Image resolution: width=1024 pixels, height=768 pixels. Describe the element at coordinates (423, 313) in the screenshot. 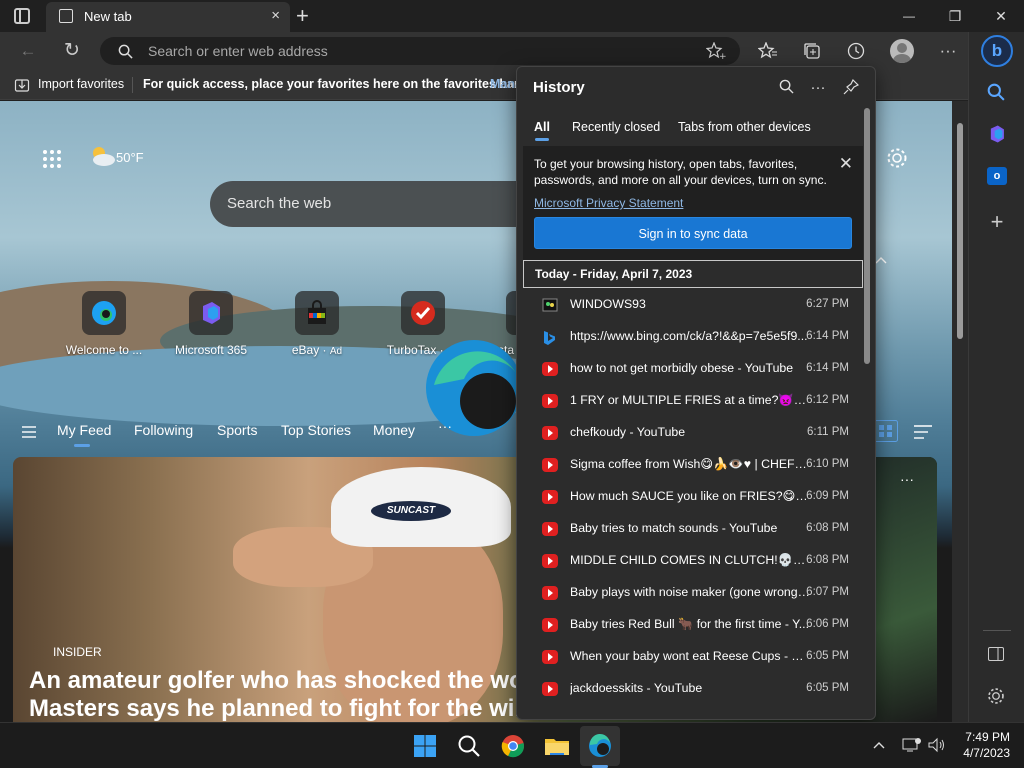

I see `turbotax-check-icon` at that location.